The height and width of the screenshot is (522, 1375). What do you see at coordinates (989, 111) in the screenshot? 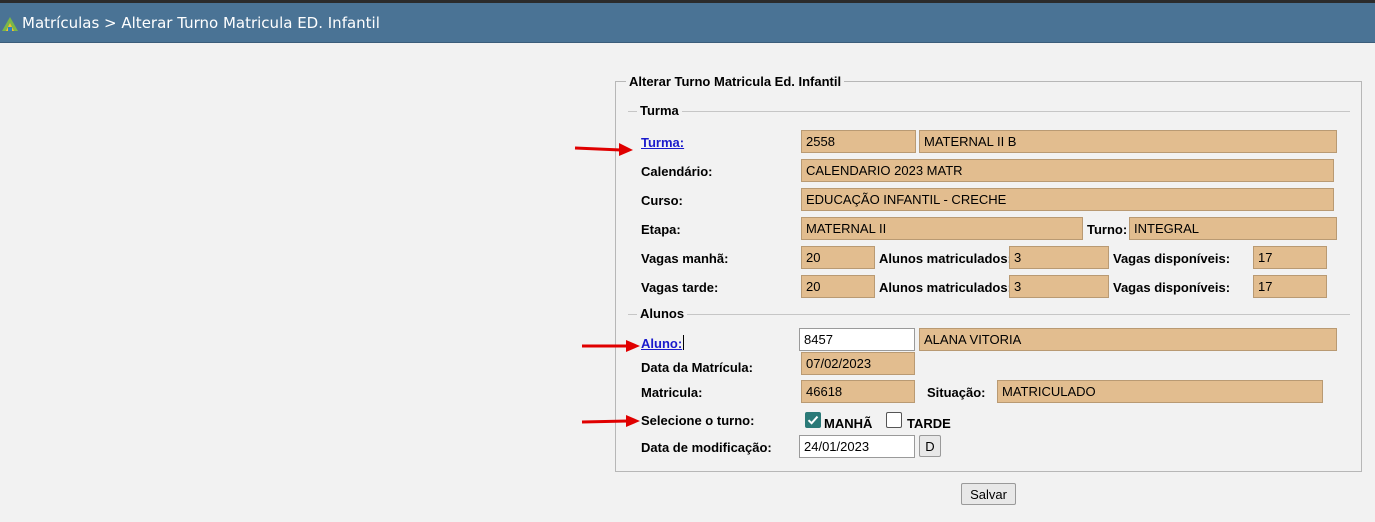
I see `turma-section-line` at bounding box center [989, 111].